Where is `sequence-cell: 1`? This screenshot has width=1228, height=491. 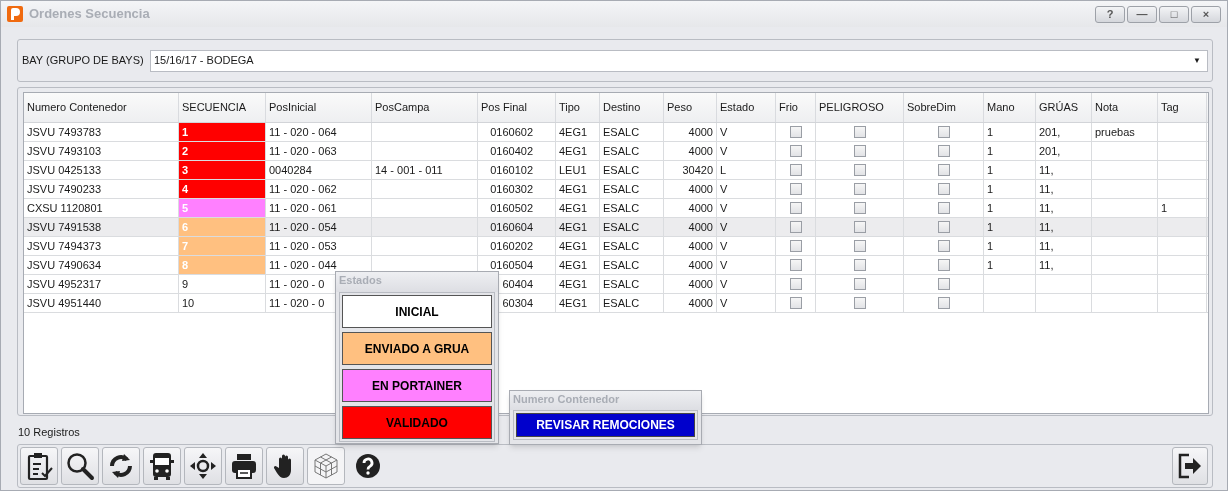
sequence-cell: 1 is located at coordinates (222, 132).